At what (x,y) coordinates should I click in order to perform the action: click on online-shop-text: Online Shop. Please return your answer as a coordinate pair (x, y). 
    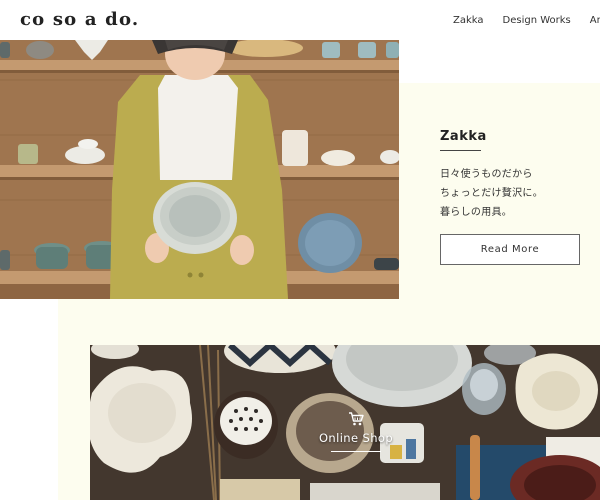
    Looking at the image, I should click on (356, 438).